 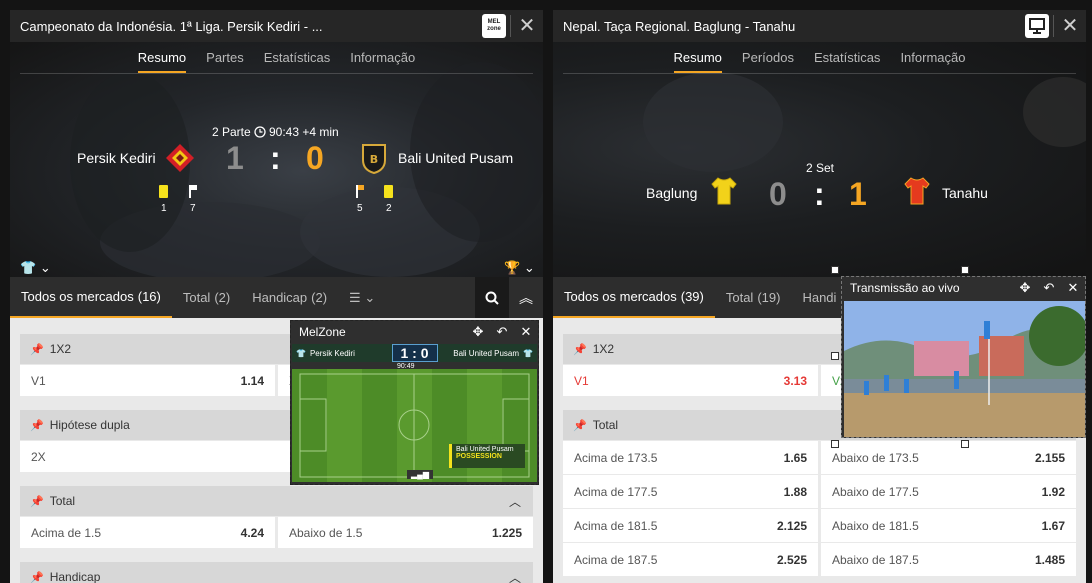 I want to click on odd-value: 1.65, so click(x=795, y=457).